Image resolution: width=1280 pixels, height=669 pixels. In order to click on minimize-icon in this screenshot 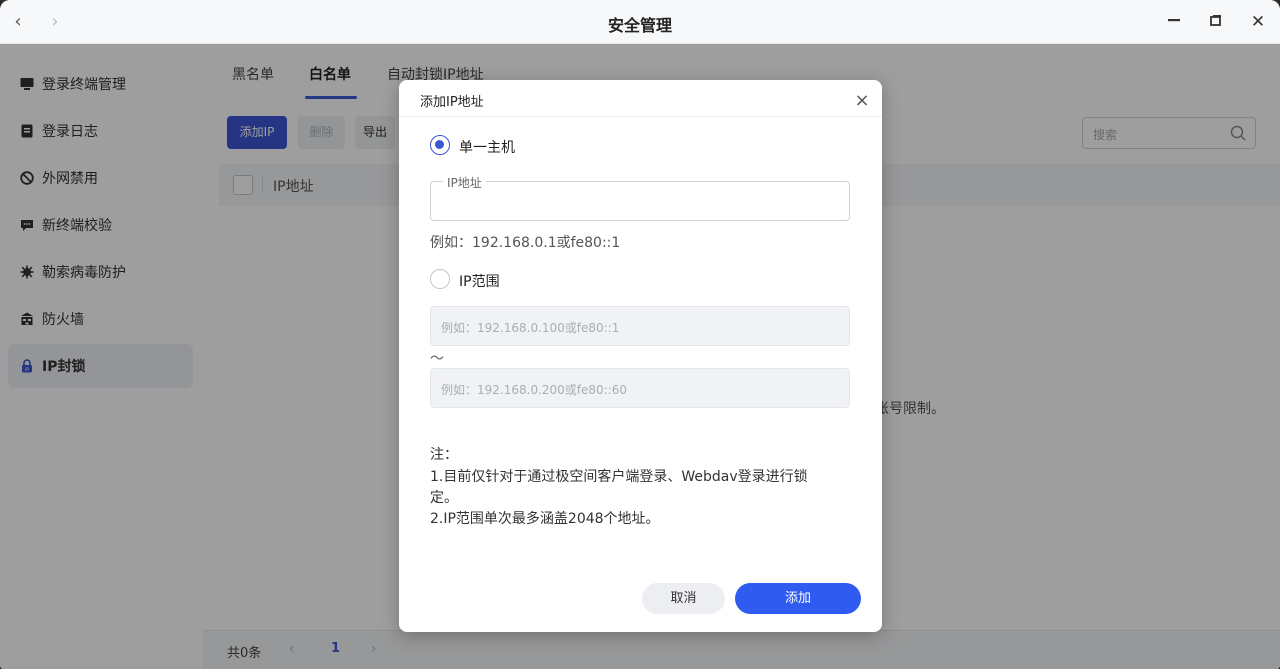, I will do `click(1174, 22)`.